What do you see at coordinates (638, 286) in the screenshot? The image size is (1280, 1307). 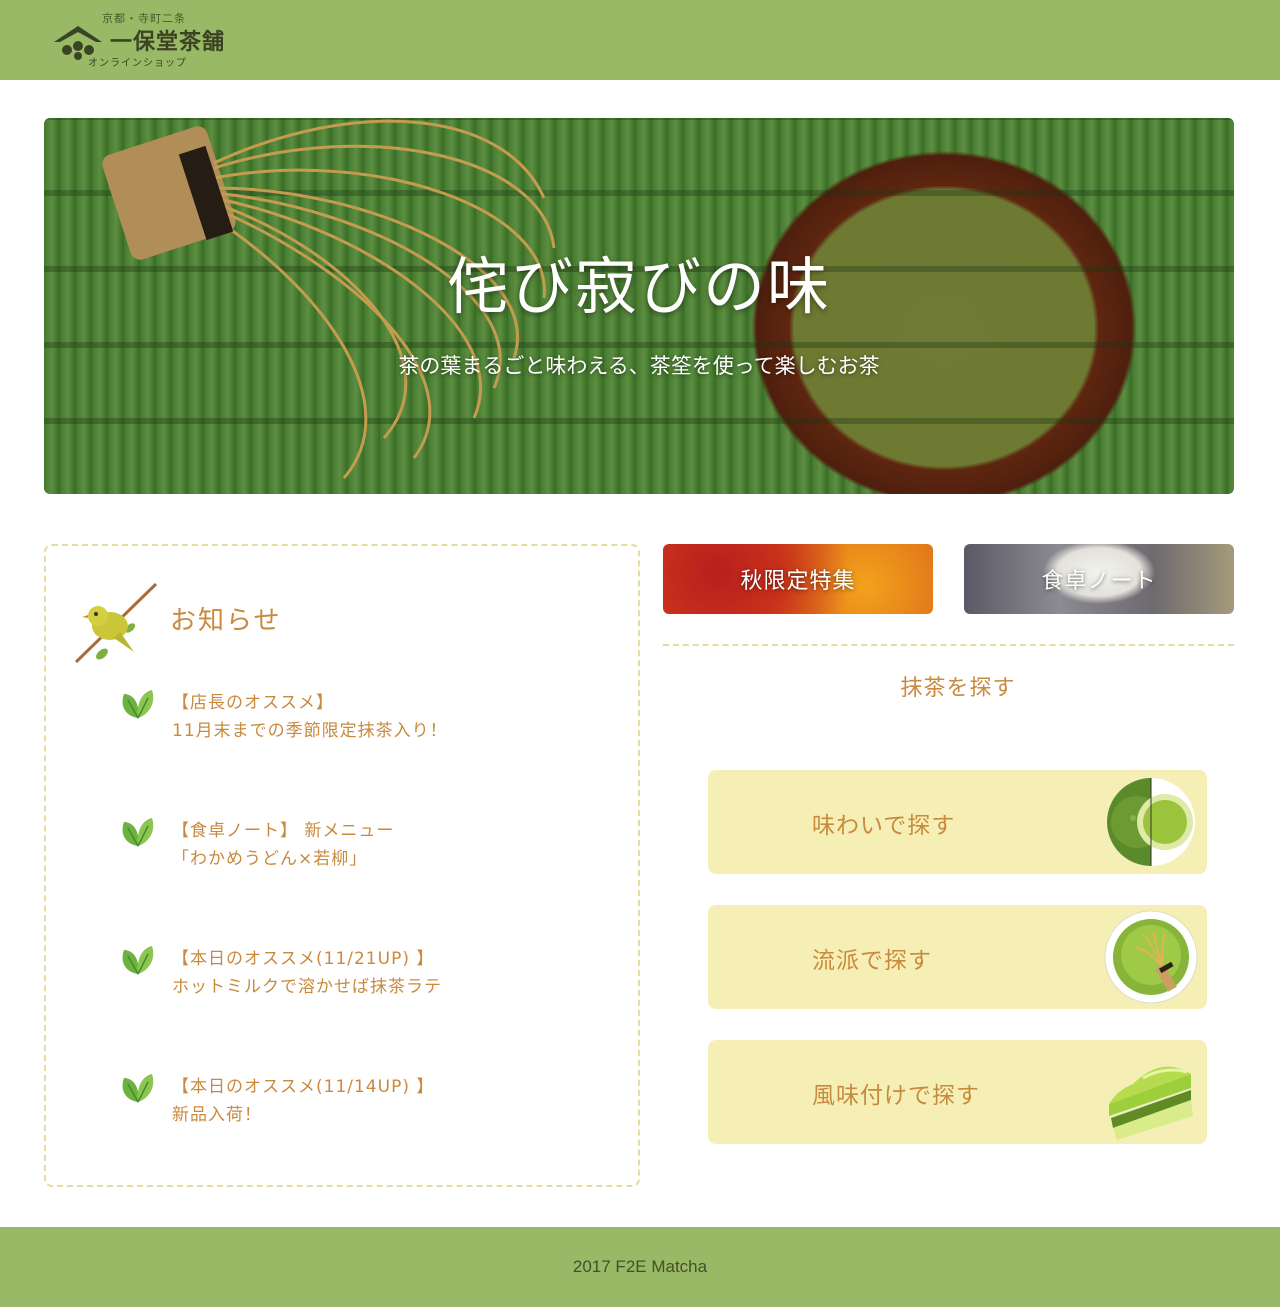 I see `hero-title: 侘び寂びの味` at bounding box center [638, 286].